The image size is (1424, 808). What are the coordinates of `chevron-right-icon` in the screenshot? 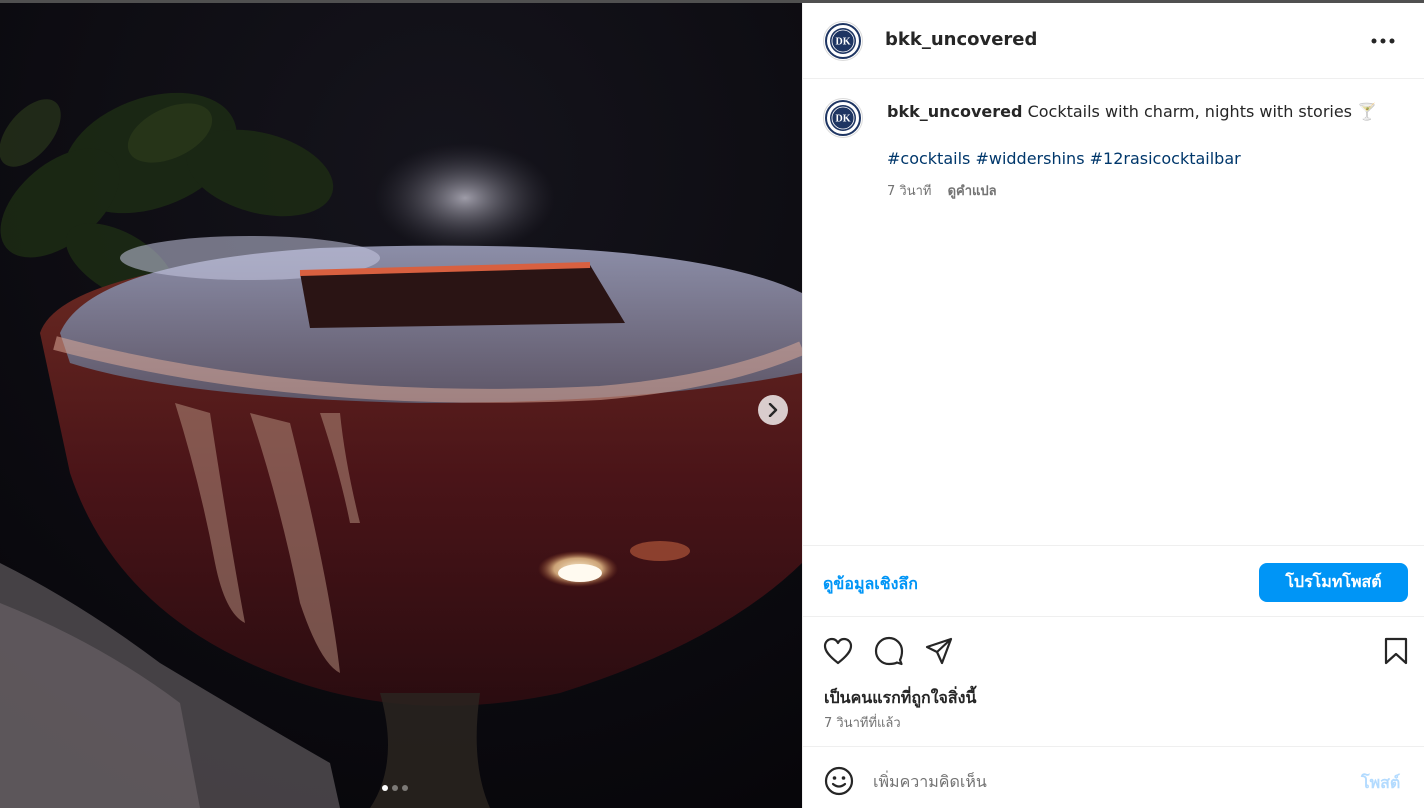 It's located at (773, 410).